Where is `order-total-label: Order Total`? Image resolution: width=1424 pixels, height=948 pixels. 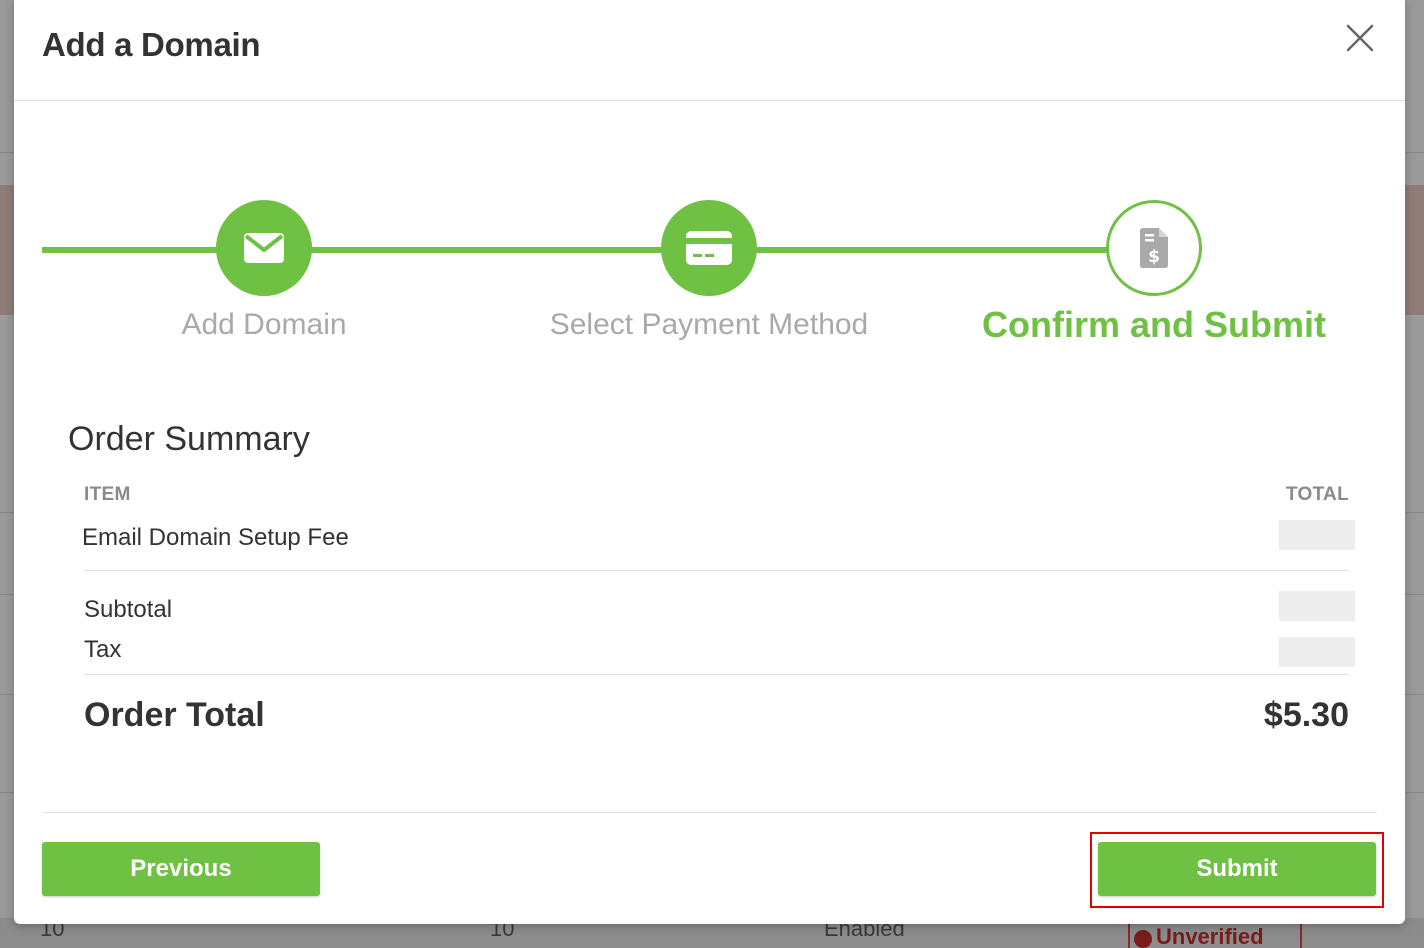 order-total-label: Order Total is located at coordinates (174, 715).